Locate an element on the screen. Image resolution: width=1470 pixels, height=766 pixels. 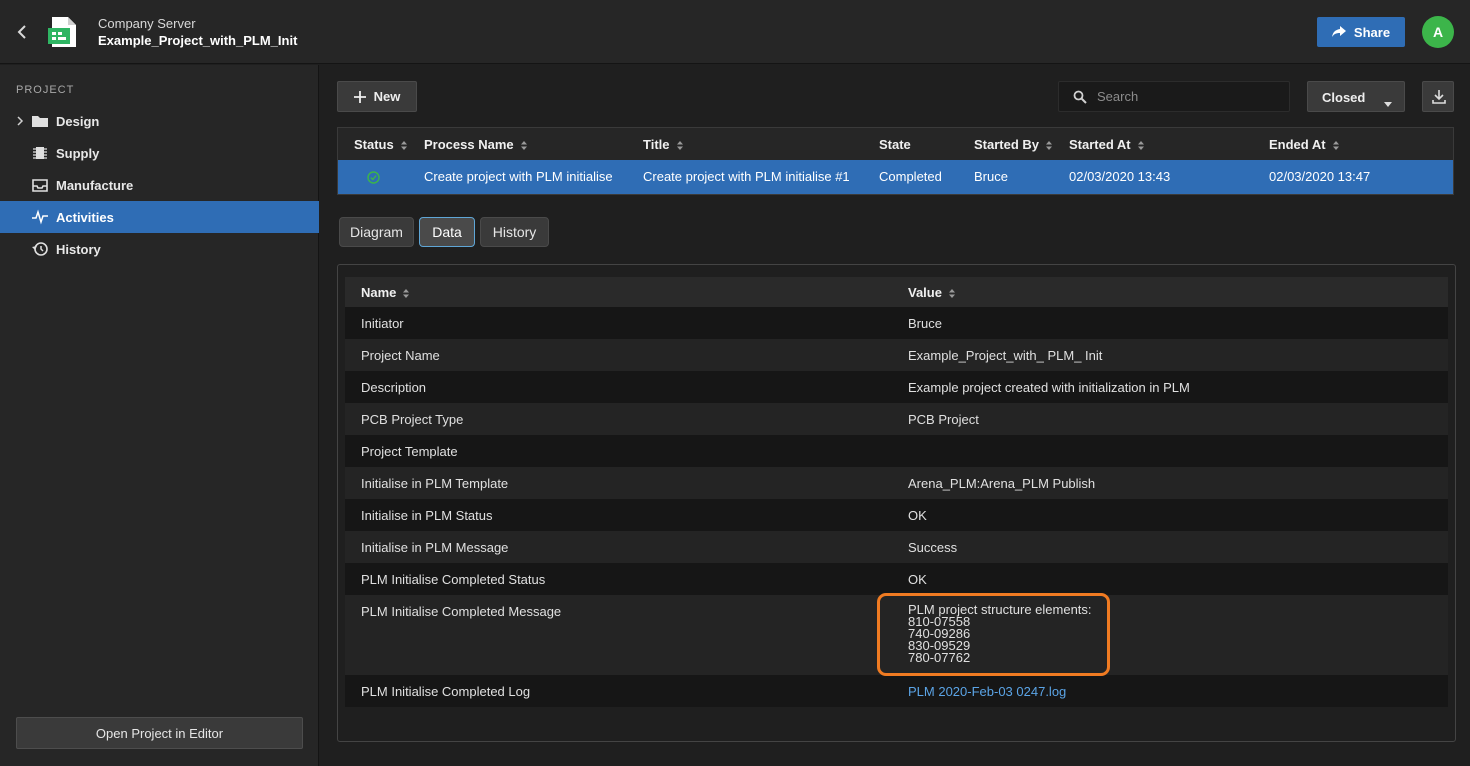
sidebar-heading: PROJECT is located at coordinates (45, 90).